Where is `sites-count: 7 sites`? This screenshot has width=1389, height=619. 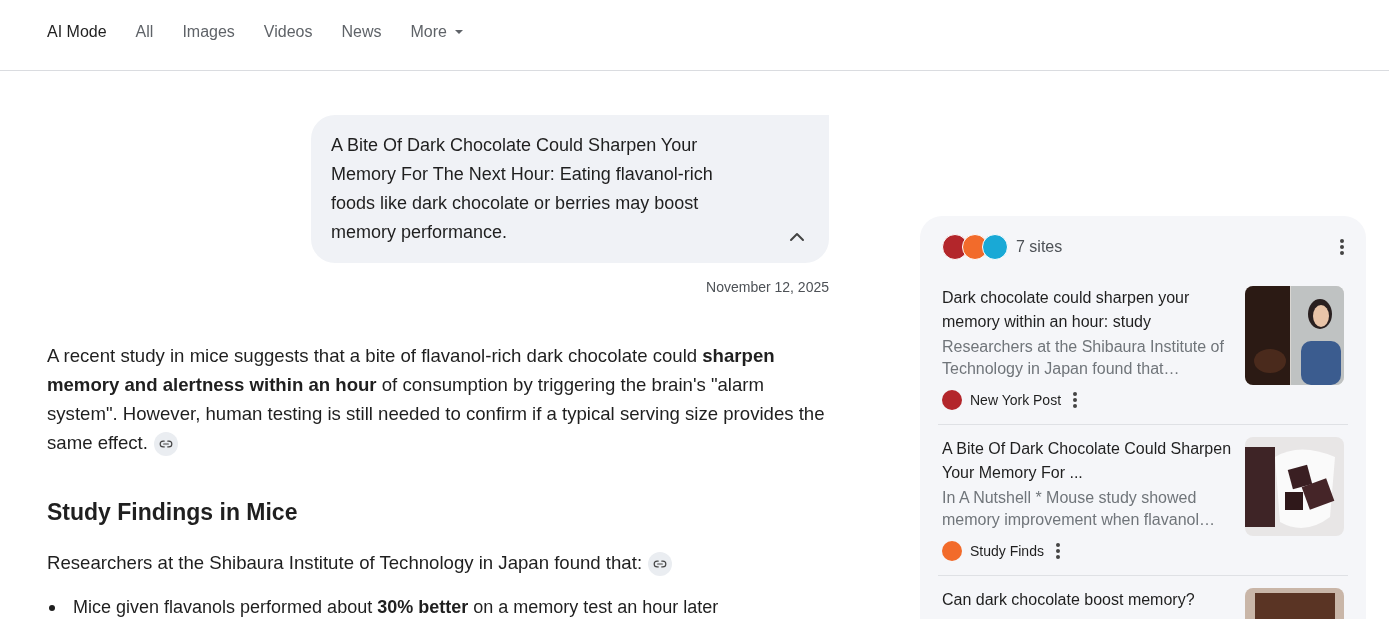
sites-count: 7 sites is located at coordinates (1039, 247).